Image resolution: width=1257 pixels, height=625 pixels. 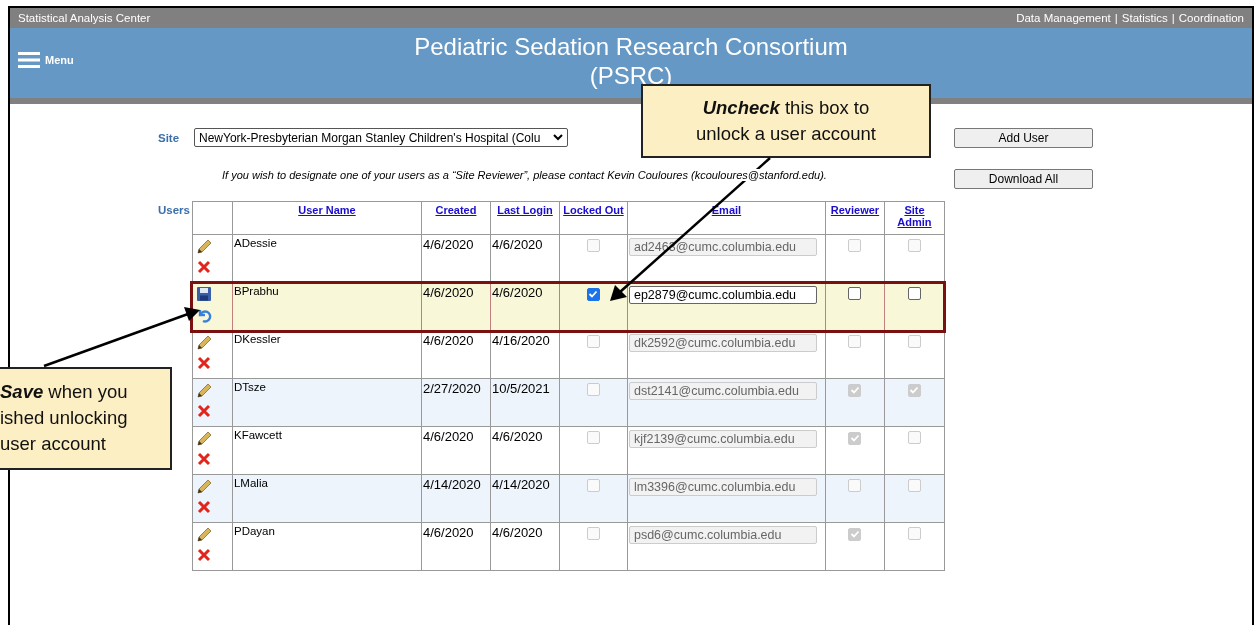 What do you see at coordinates (722, 439) in the screenshot?
I see `email-field: kjf2139@cumc.columbia.edu` at bounding box center [722, 439].